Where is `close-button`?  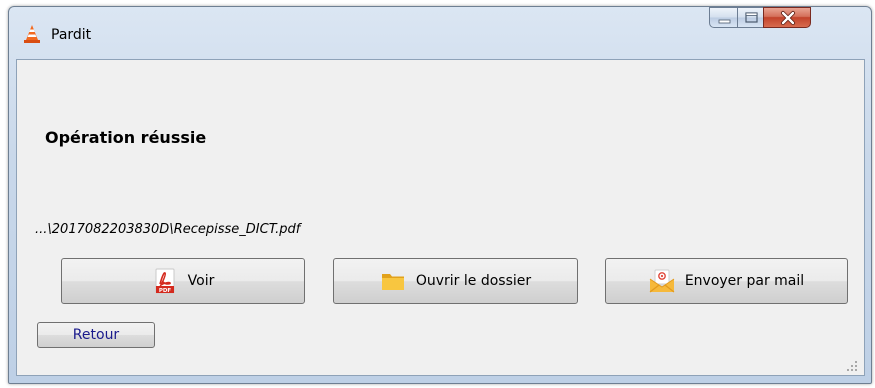
close-button is located at coordinates (787, 17).